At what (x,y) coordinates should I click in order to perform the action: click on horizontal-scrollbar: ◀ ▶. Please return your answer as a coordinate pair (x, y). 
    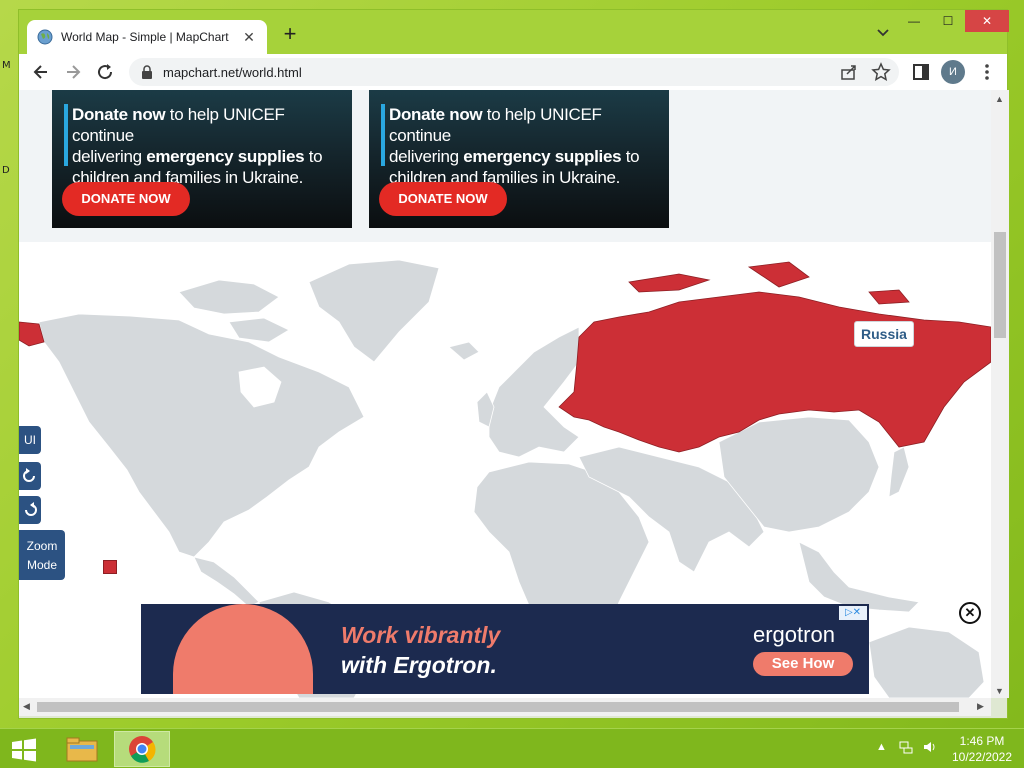
    Looking at the image, I should click on (505, 707).